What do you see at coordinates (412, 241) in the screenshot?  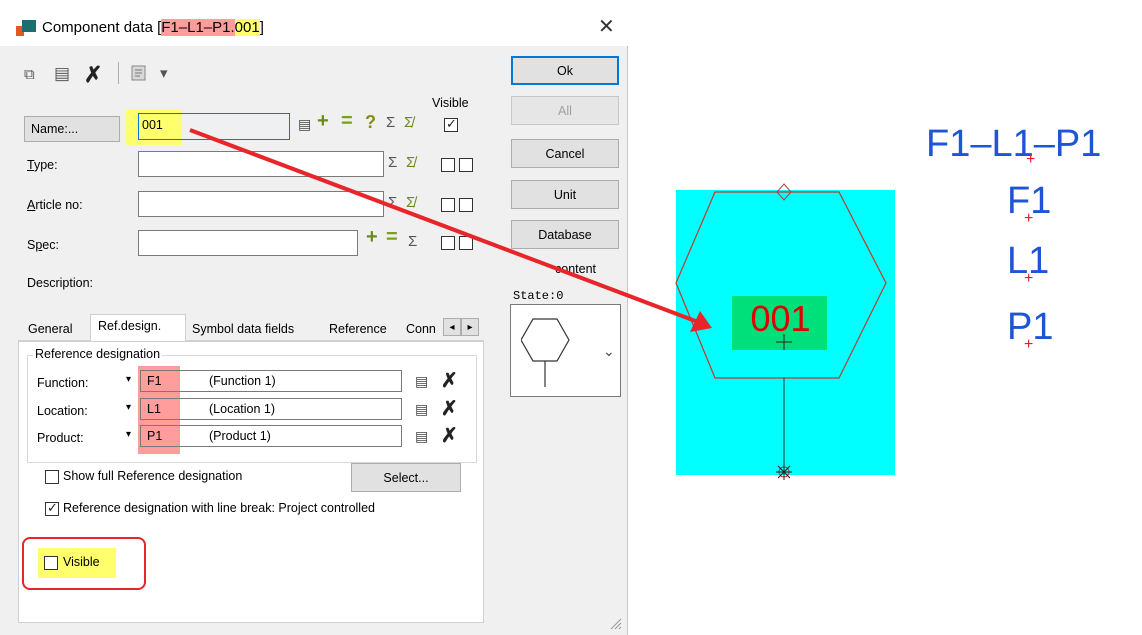 I see `spec-sigma-icon: Σ` at bounding box center [412, 241].